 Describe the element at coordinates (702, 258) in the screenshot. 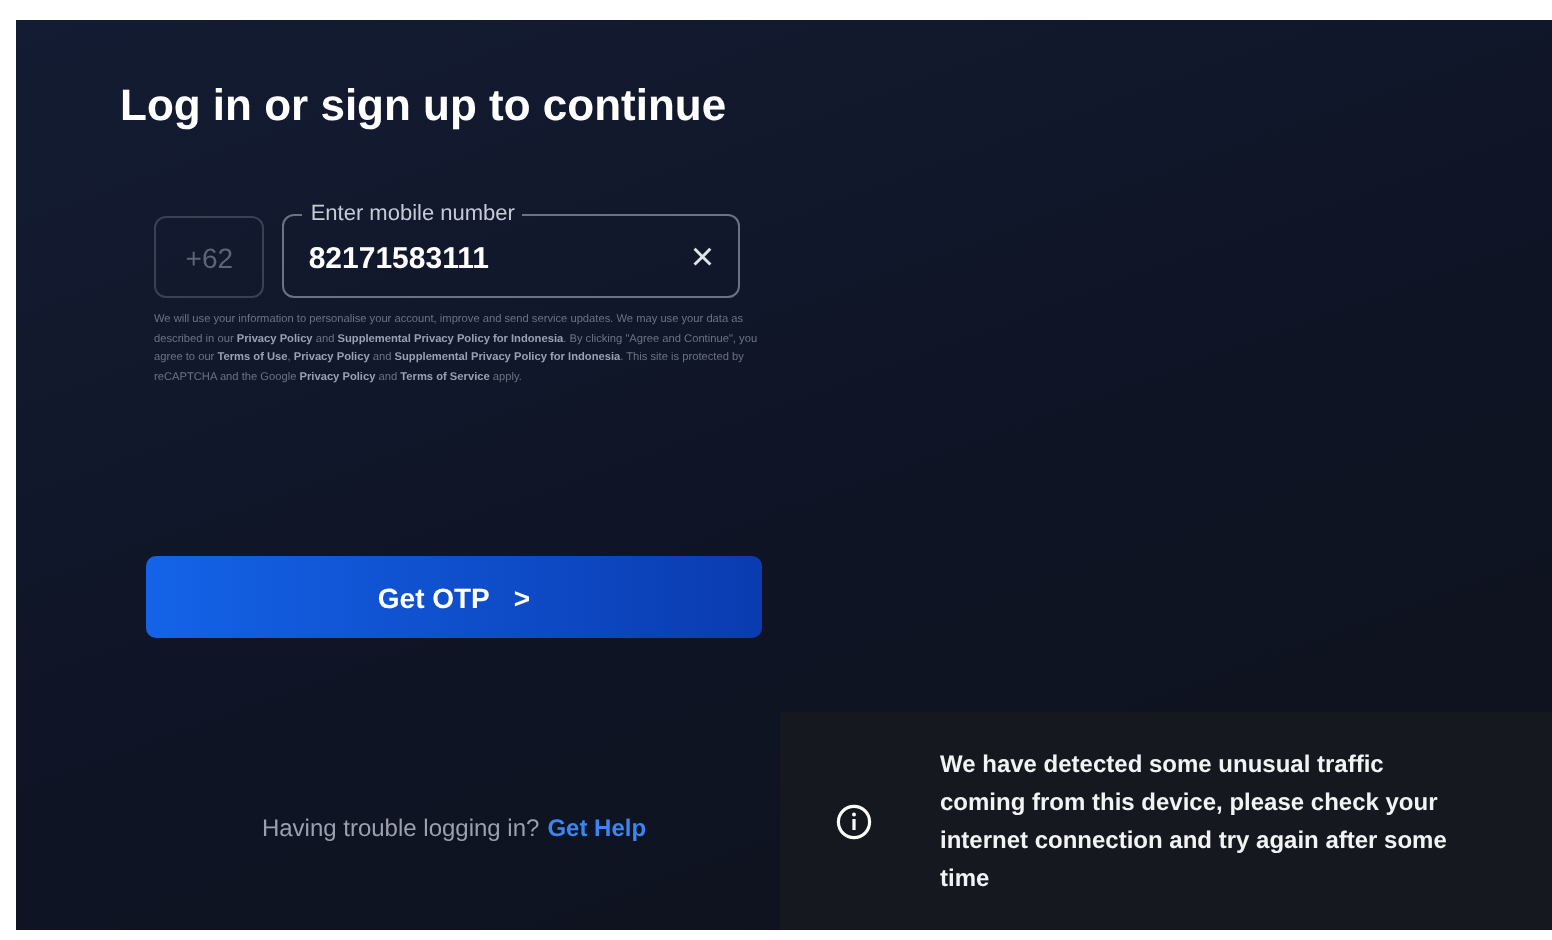

I see `close-icon: ×` at that location.